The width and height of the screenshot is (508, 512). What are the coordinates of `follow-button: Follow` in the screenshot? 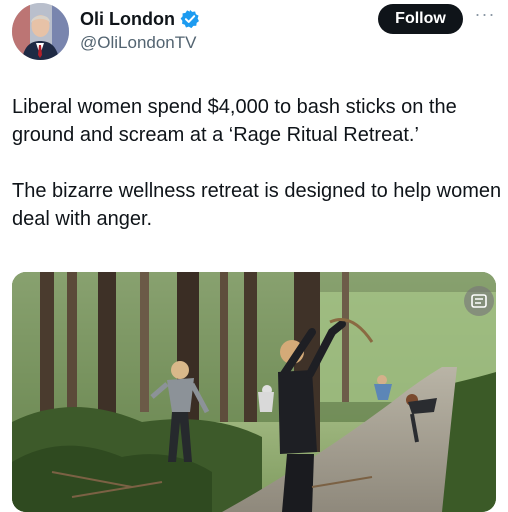 It's located at (420, 19).